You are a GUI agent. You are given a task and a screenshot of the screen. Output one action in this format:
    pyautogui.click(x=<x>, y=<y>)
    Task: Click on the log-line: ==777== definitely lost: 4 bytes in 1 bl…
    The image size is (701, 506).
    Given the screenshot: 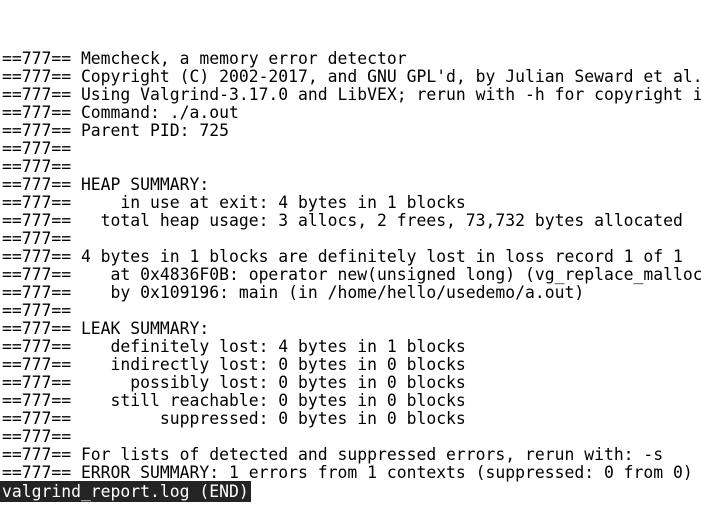 What is the action you would take?
    pyautogui.click(x=234, y=346)
    